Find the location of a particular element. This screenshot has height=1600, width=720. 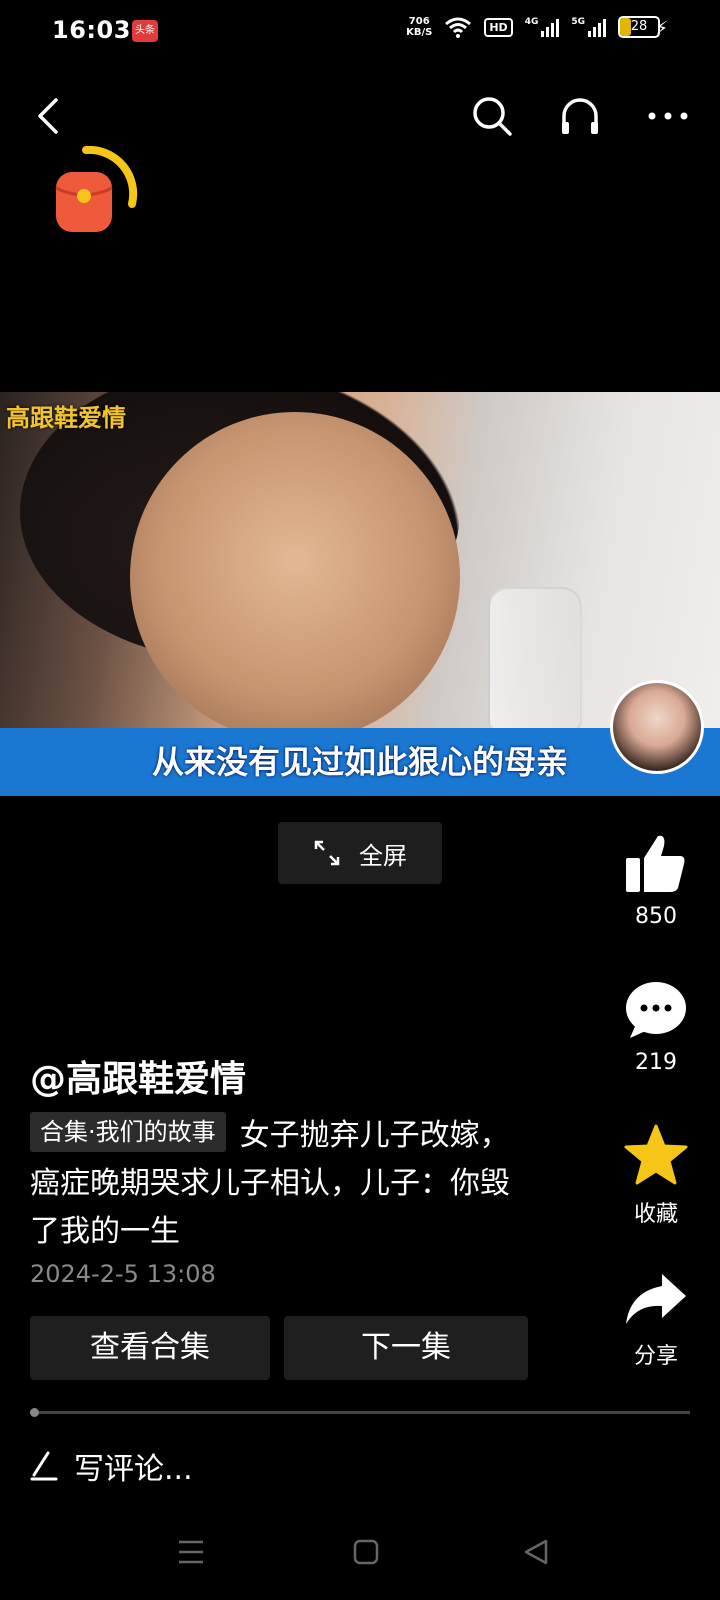

signal-5g-icon: 5G is located at coordinates (588, 27).